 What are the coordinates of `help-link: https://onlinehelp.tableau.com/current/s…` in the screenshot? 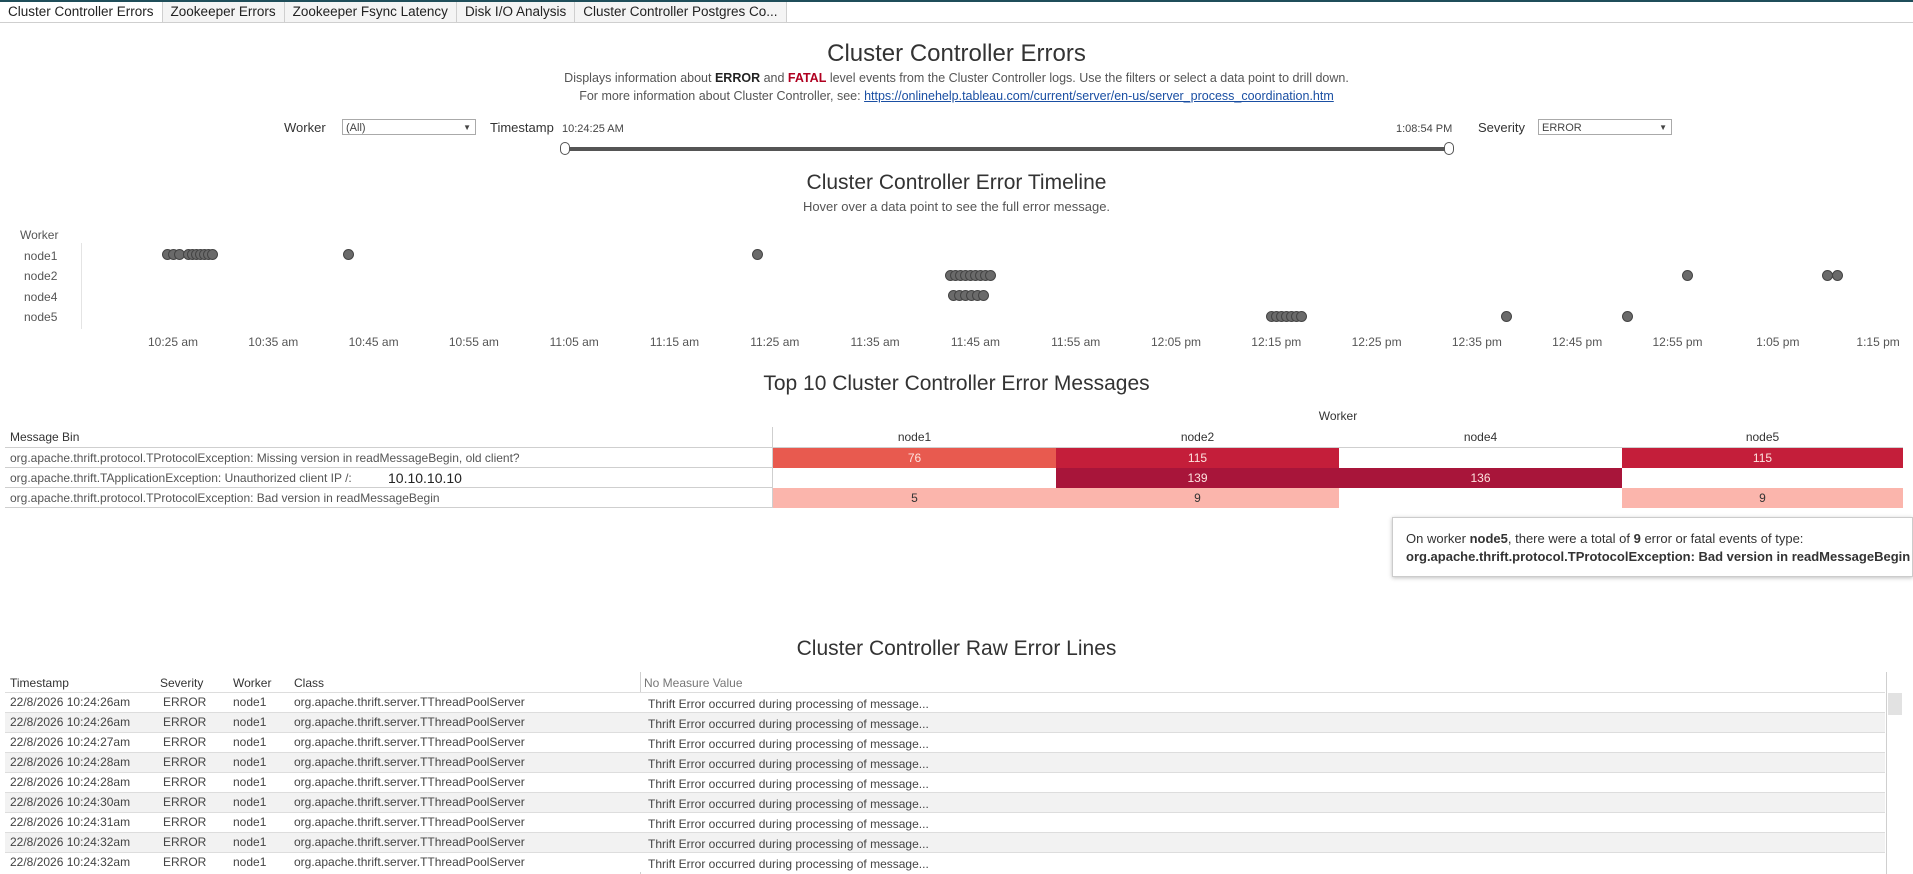 It's located at (1099, 96).